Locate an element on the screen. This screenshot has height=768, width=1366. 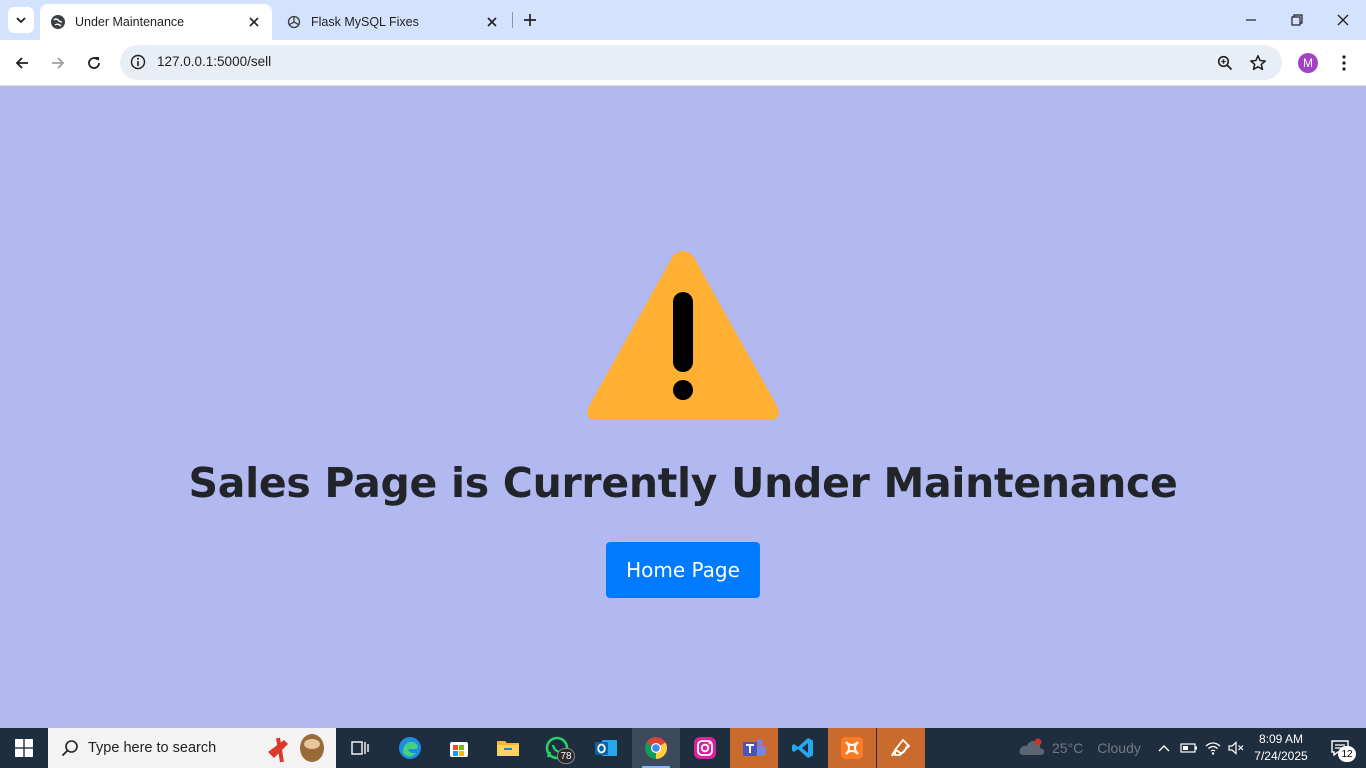
instagram-icon is located at coordinates (705, 748).